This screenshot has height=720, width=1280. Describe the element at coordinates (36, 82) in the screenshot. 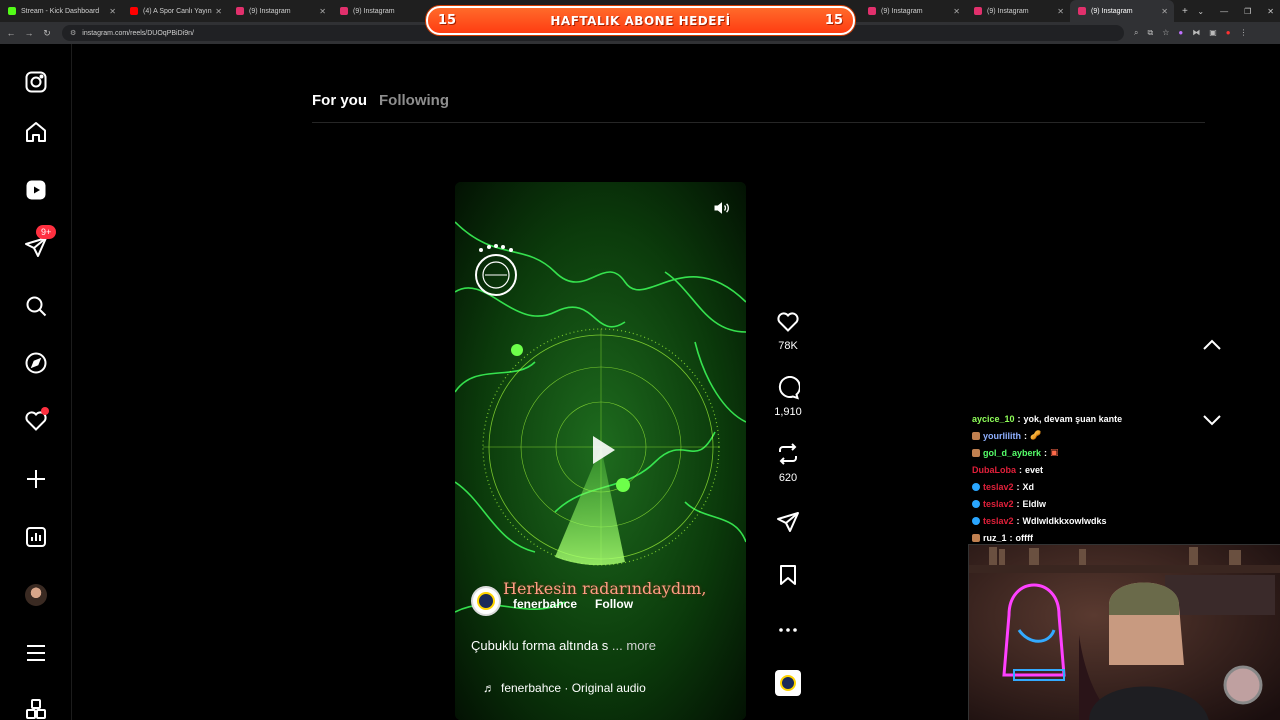

I see `instagram-logo-icon` at that location.